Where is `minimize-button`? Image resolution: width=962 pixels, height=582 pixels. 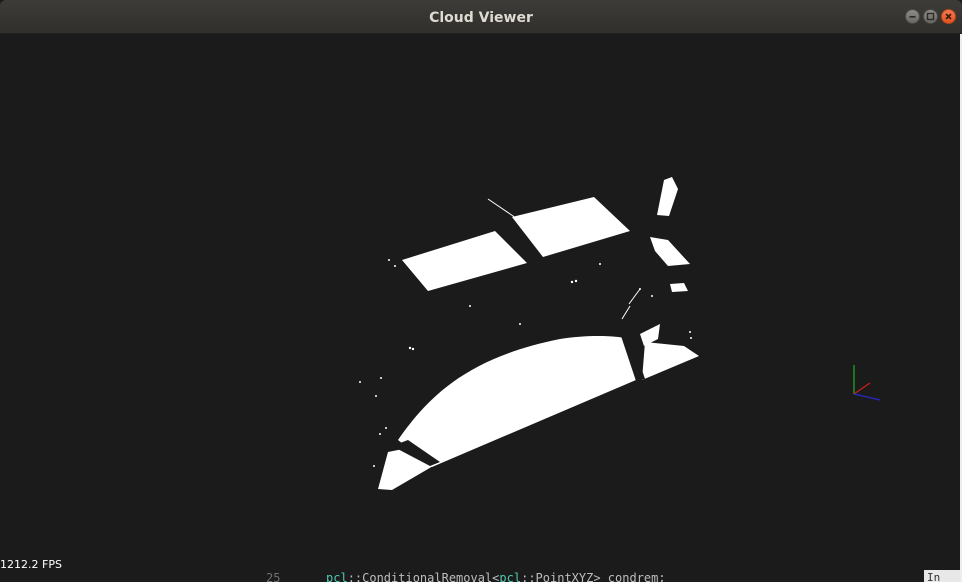 minimize-button is located at coordinates (912, 16).